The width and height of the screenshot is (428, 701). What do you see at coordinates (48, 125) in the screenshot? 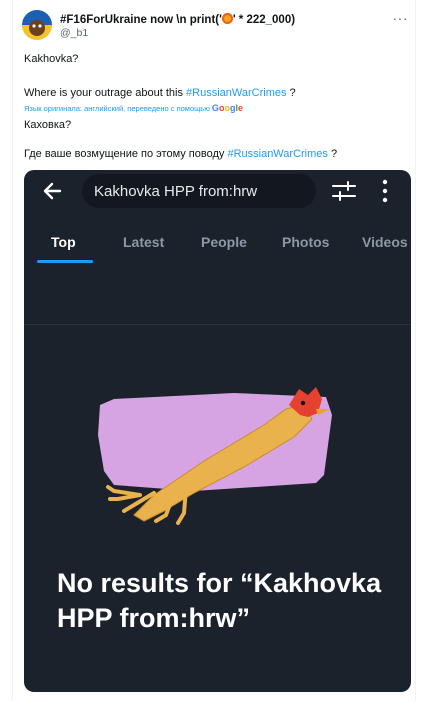
I see `post-line-3: Каховка?` at bounding box center [48, 125].